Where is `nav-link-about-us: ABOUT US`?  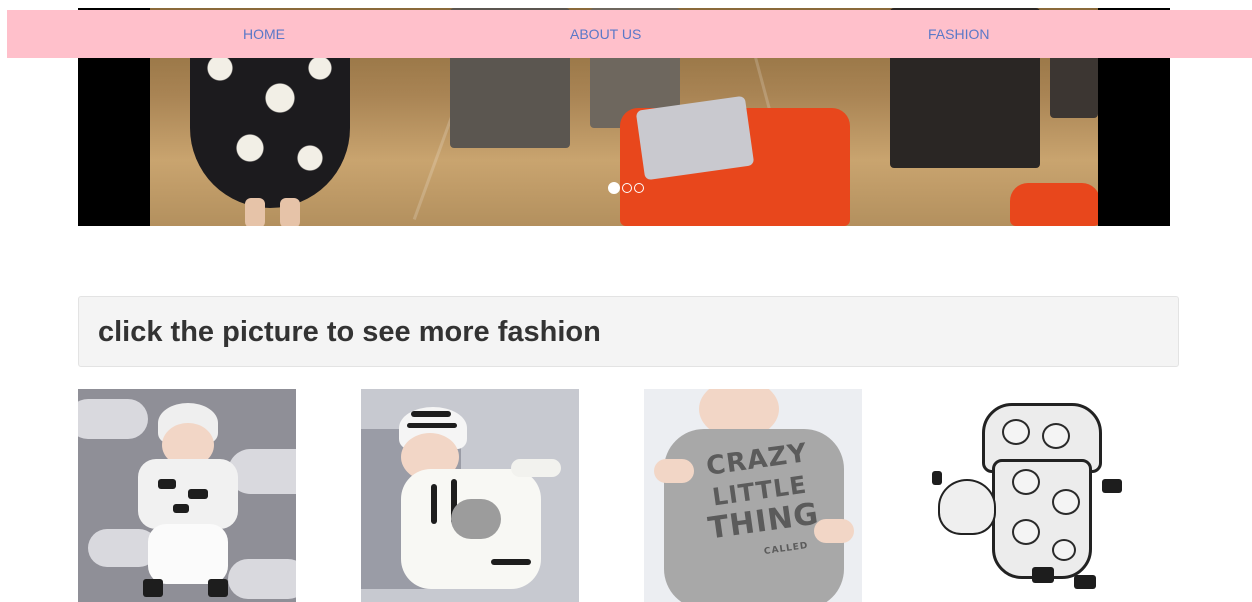 nav-link-about-us: ABOUT US is located at coordinates (605, 34).